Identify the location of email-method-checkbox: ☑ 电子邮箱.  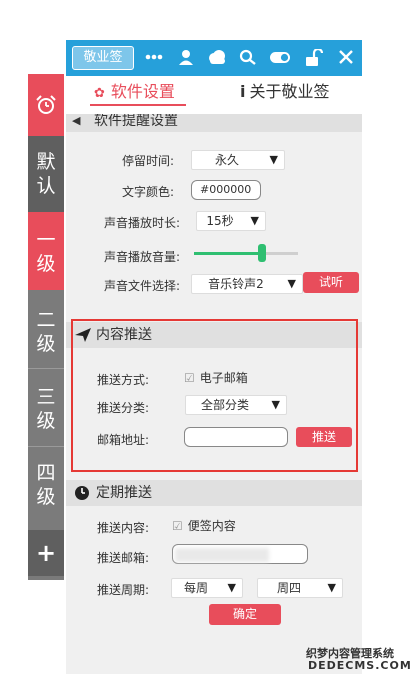
(216, 377).